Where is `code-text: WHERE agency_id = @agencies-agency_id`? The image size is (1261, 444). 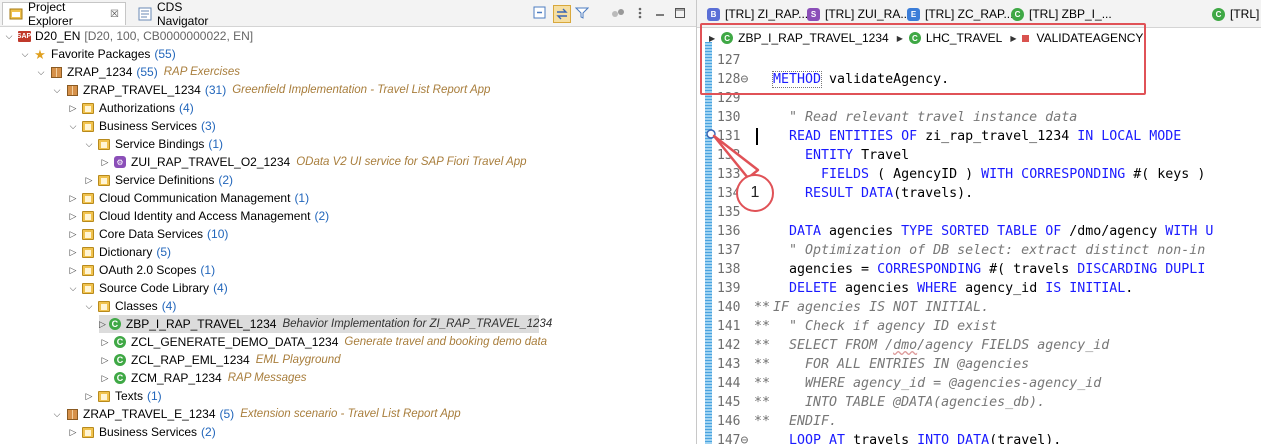 code-text: WHERE agency_id = @agencies-agency_id is located at coordinates (937, 383).